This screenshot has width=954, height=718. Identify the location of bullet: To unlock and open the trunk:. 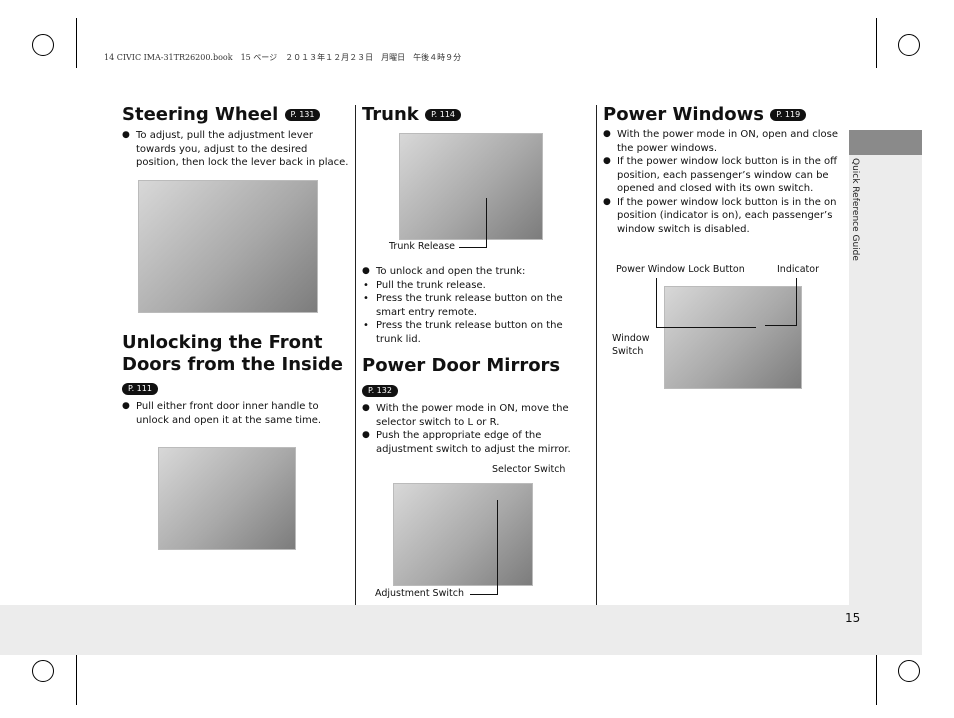
(477, 272).